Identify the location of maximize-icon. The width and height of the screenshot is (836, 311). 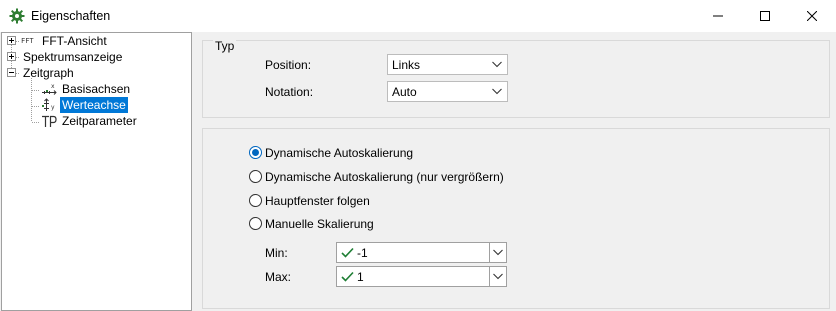
(765, 16).